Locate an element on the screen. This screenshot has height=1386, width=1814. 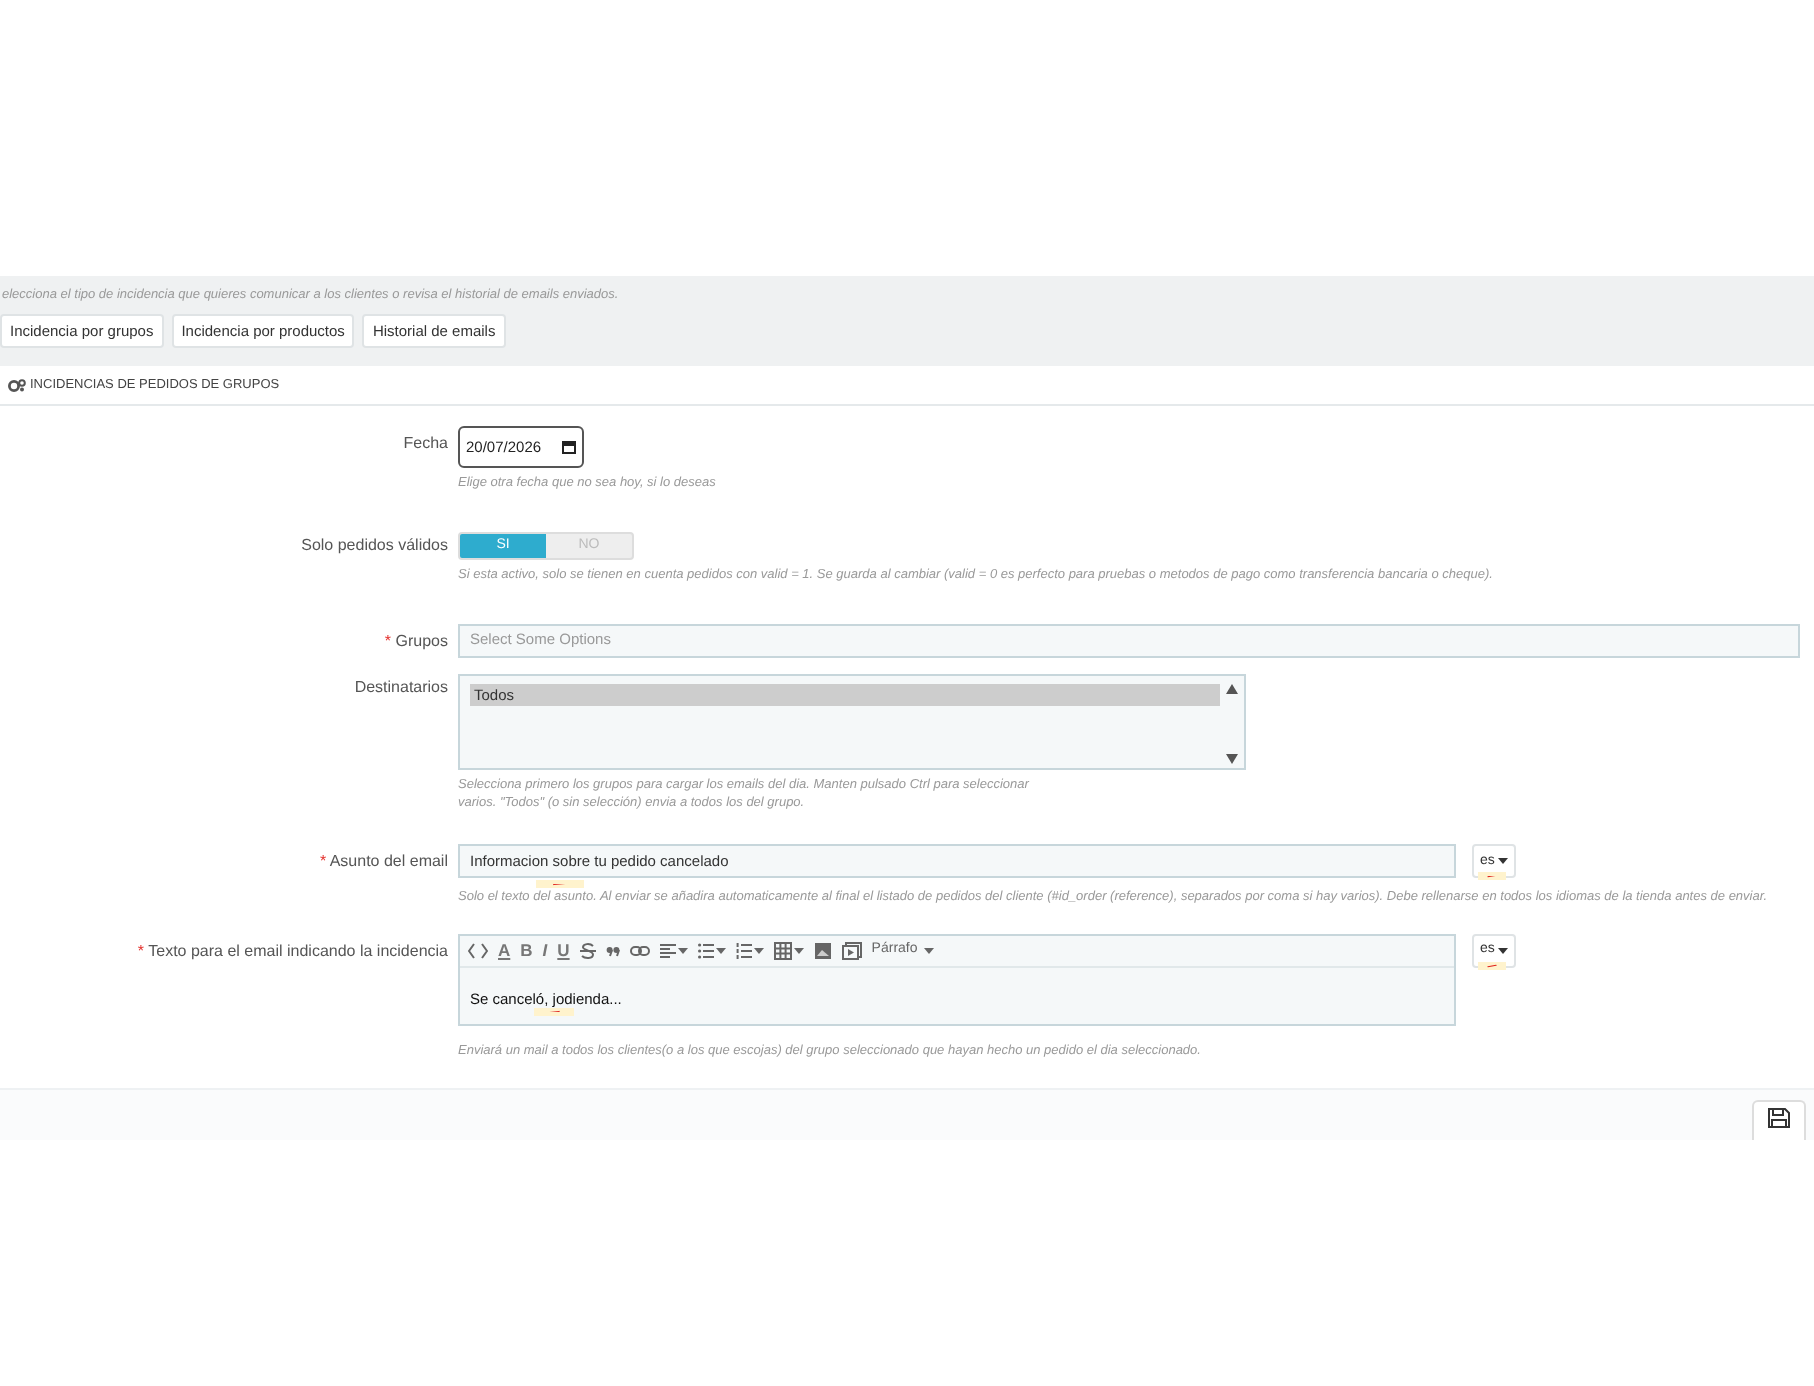
numbered-list-icon is located at coordinates (743, 950).